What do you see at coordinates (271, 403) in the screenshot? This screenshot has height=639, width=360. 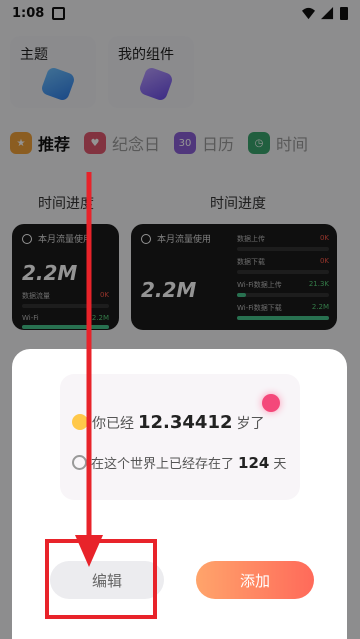 I see `decoration-dot` at bounding box center [271, 403].